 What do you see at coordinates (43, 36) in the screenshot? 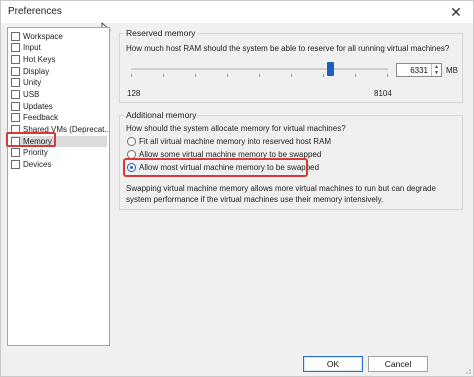
I see `sidebar-item-label: Workspace` at bounding box center [43, 36].